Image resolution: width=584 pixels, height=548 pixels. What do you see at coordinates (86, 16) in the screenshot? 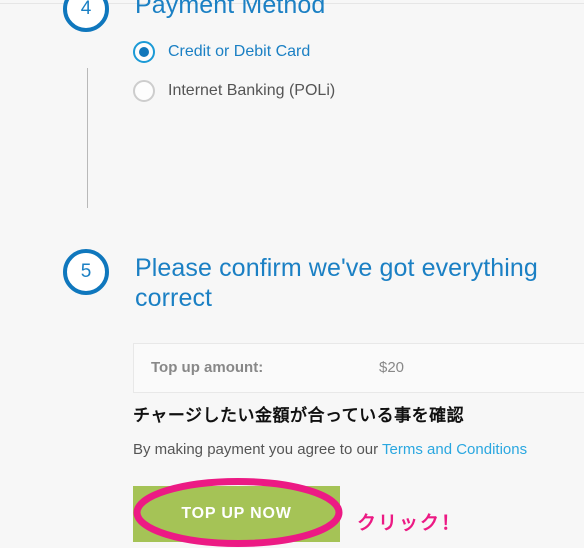
I see `step-4-number-badge: 4` at bounding box center [86, 16].